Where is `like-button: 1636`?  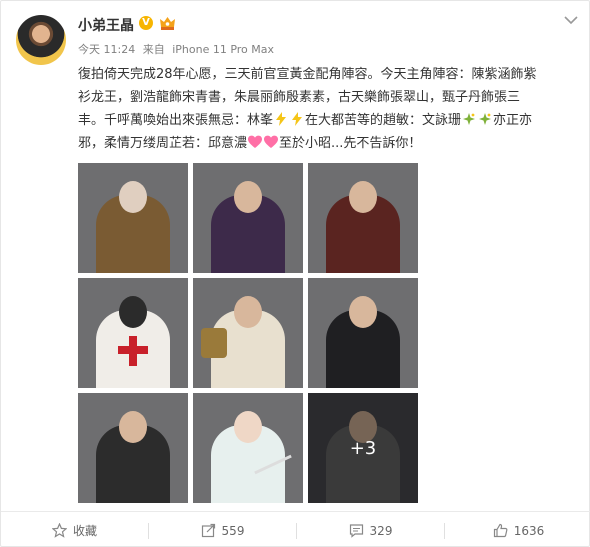 like-button: 1636 is located at coordinates (517, 529).